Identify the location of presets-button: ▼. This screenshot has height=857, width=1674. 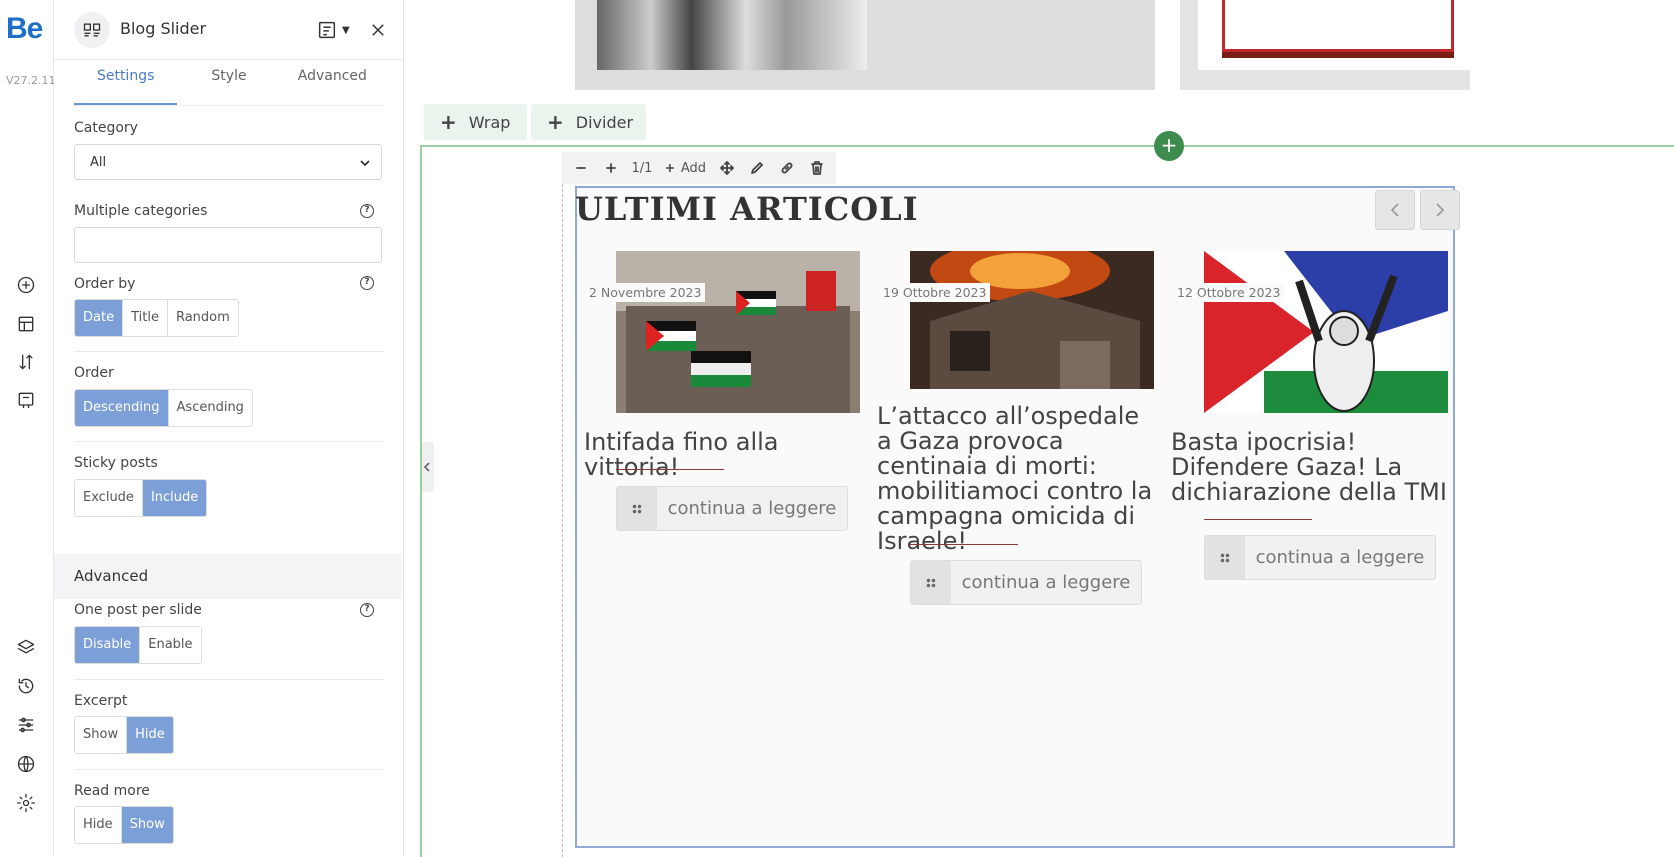
(336, 30).